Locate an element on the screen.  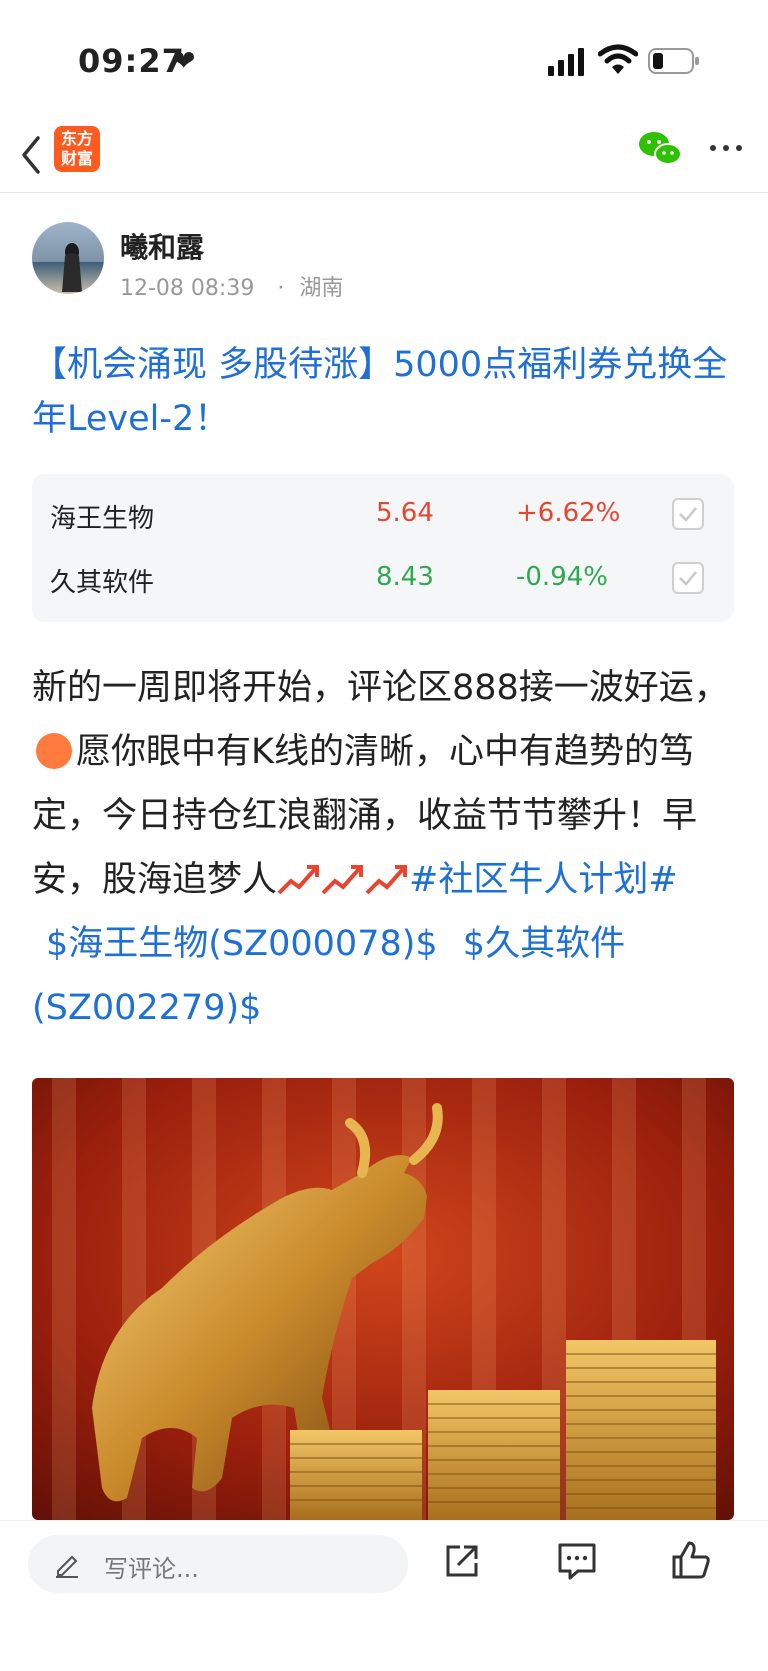
stock-name: 久其软件 is located at coordinates (102, 583).